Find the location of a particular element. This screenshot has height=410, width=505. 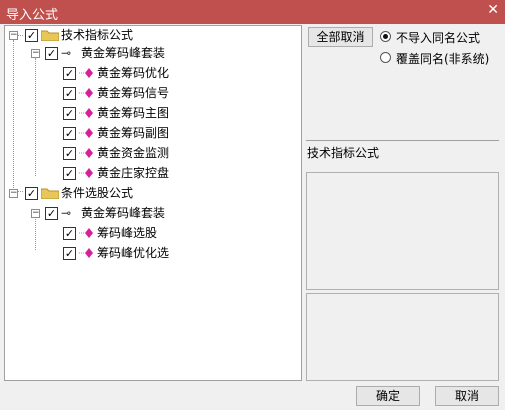

tree-item: ✓ 黄金筹码优化 is located at coordinates (150, 73).